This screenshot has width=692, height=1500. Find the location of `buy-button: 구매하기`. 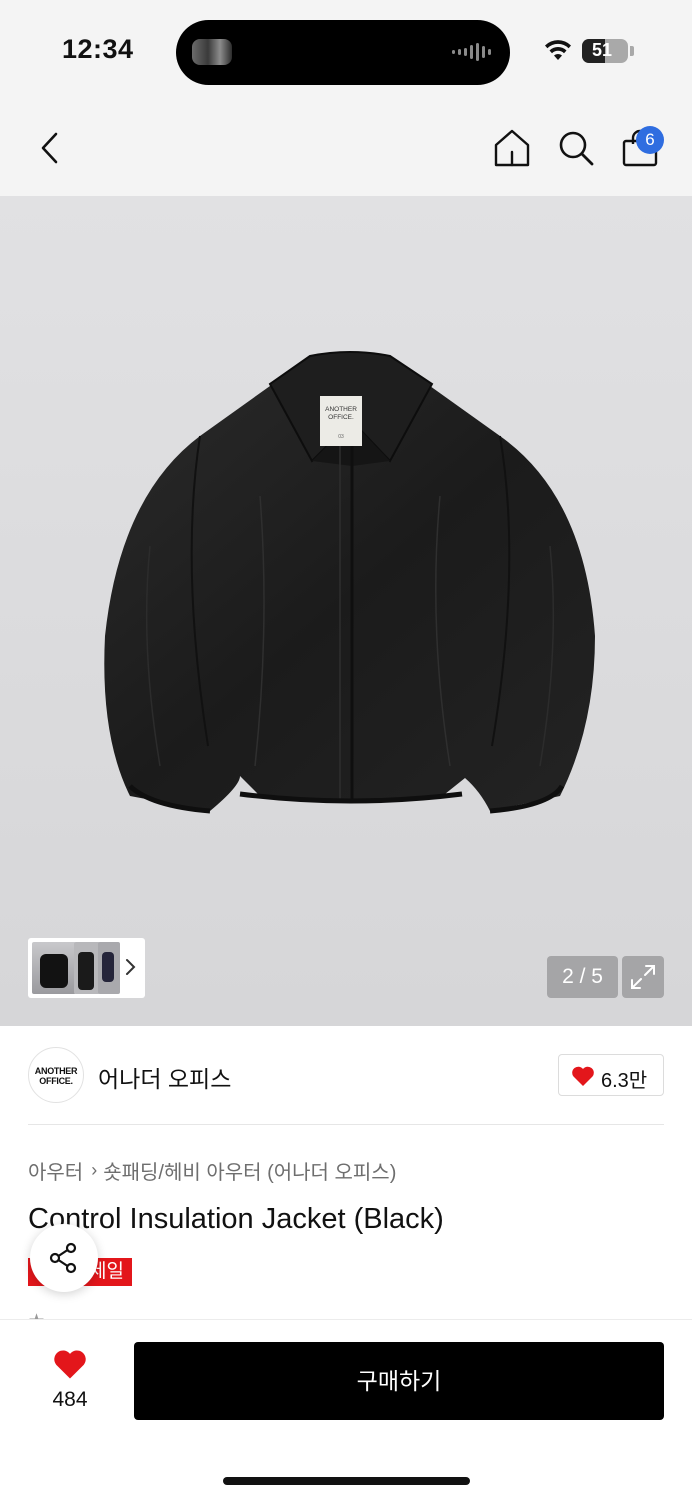

buy-button: 구매하기 is located at coordinates (399, 1381).